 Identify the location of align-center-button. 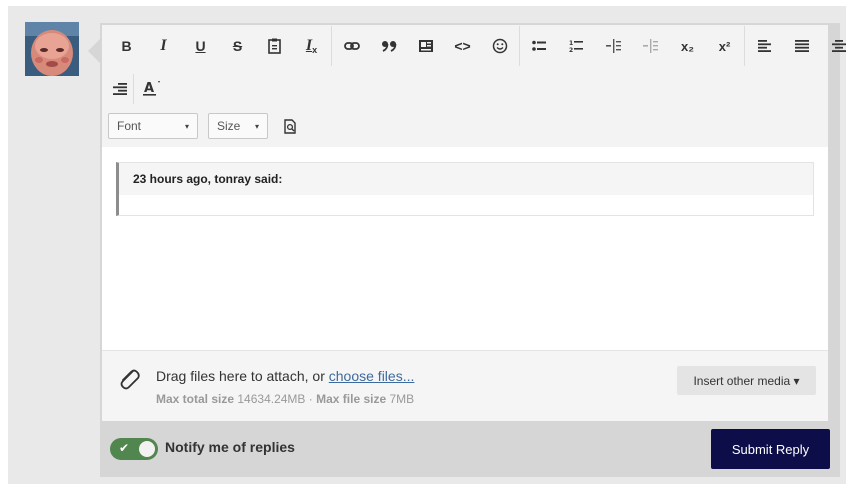
(836, 46).